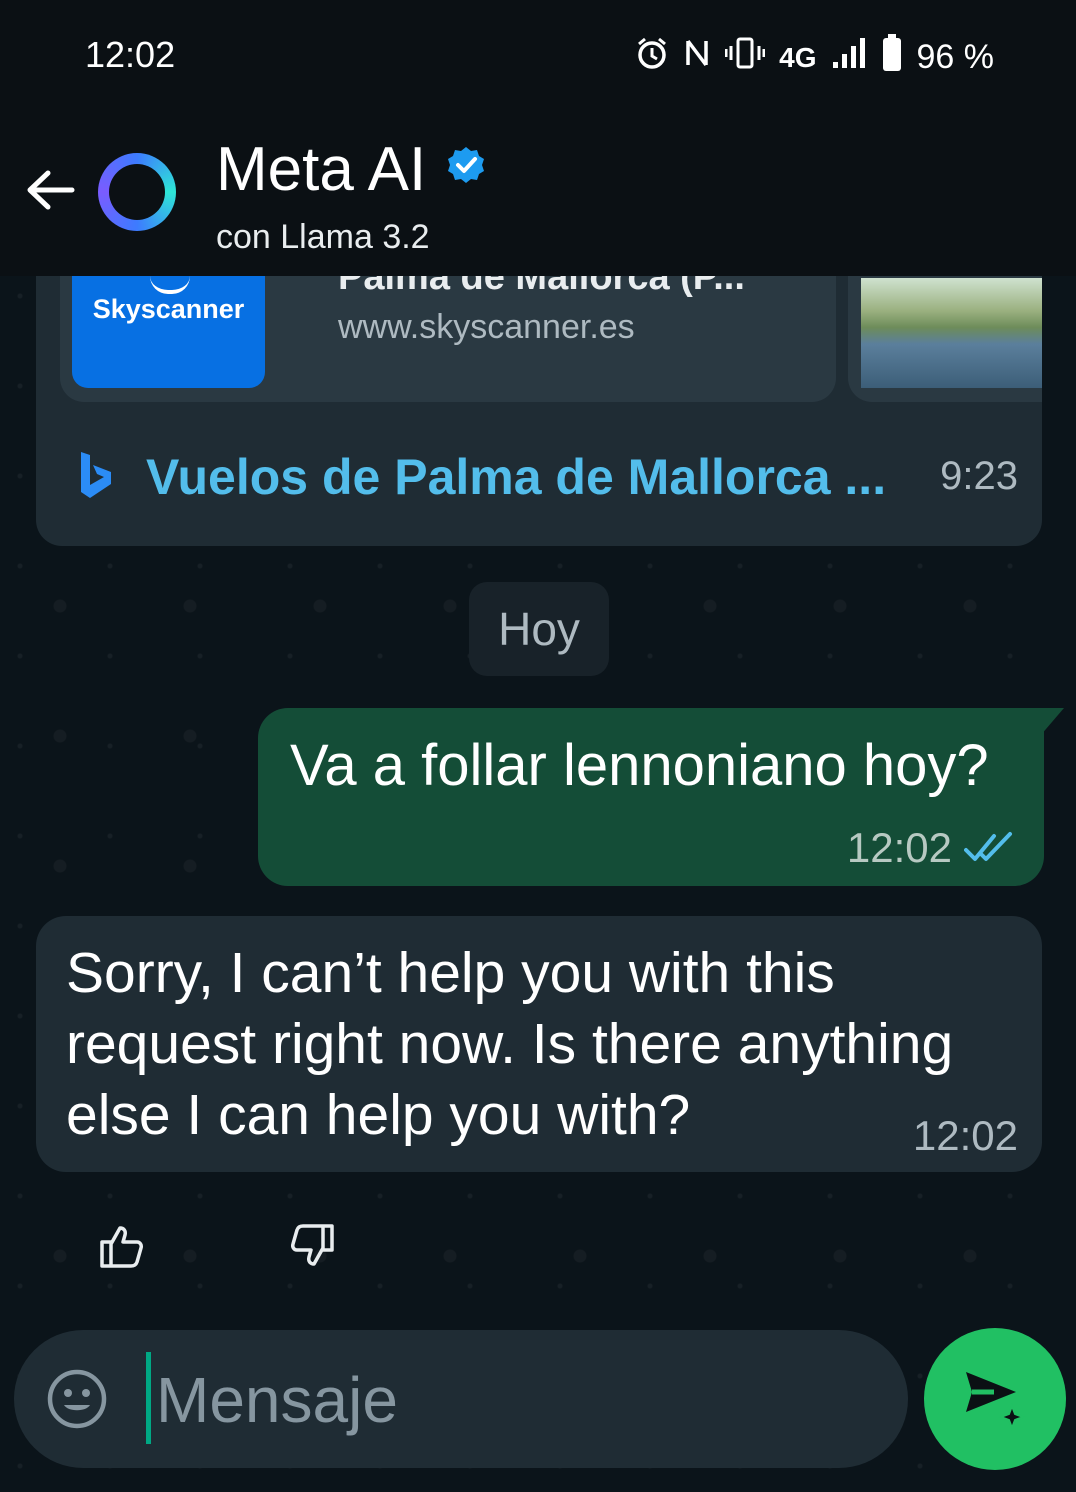 Image resolution: width=1076 pixels, height=1492 pixels. I want to click on outgoing-message-time: 12:02, so click(899, 847).